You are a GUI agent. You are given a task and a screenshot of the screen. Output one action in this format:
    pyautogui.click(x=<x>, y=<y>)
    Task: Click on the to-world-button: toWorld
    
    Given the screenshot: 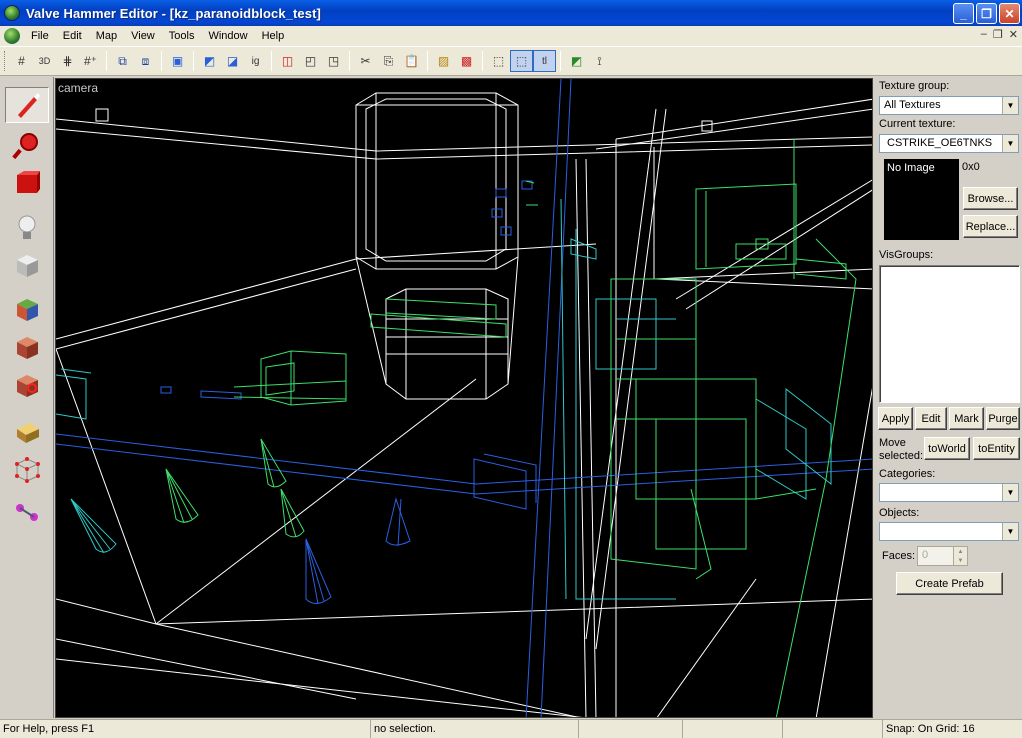 What is the action you would take?
    pyautogui.click(x=947, y=448)
    